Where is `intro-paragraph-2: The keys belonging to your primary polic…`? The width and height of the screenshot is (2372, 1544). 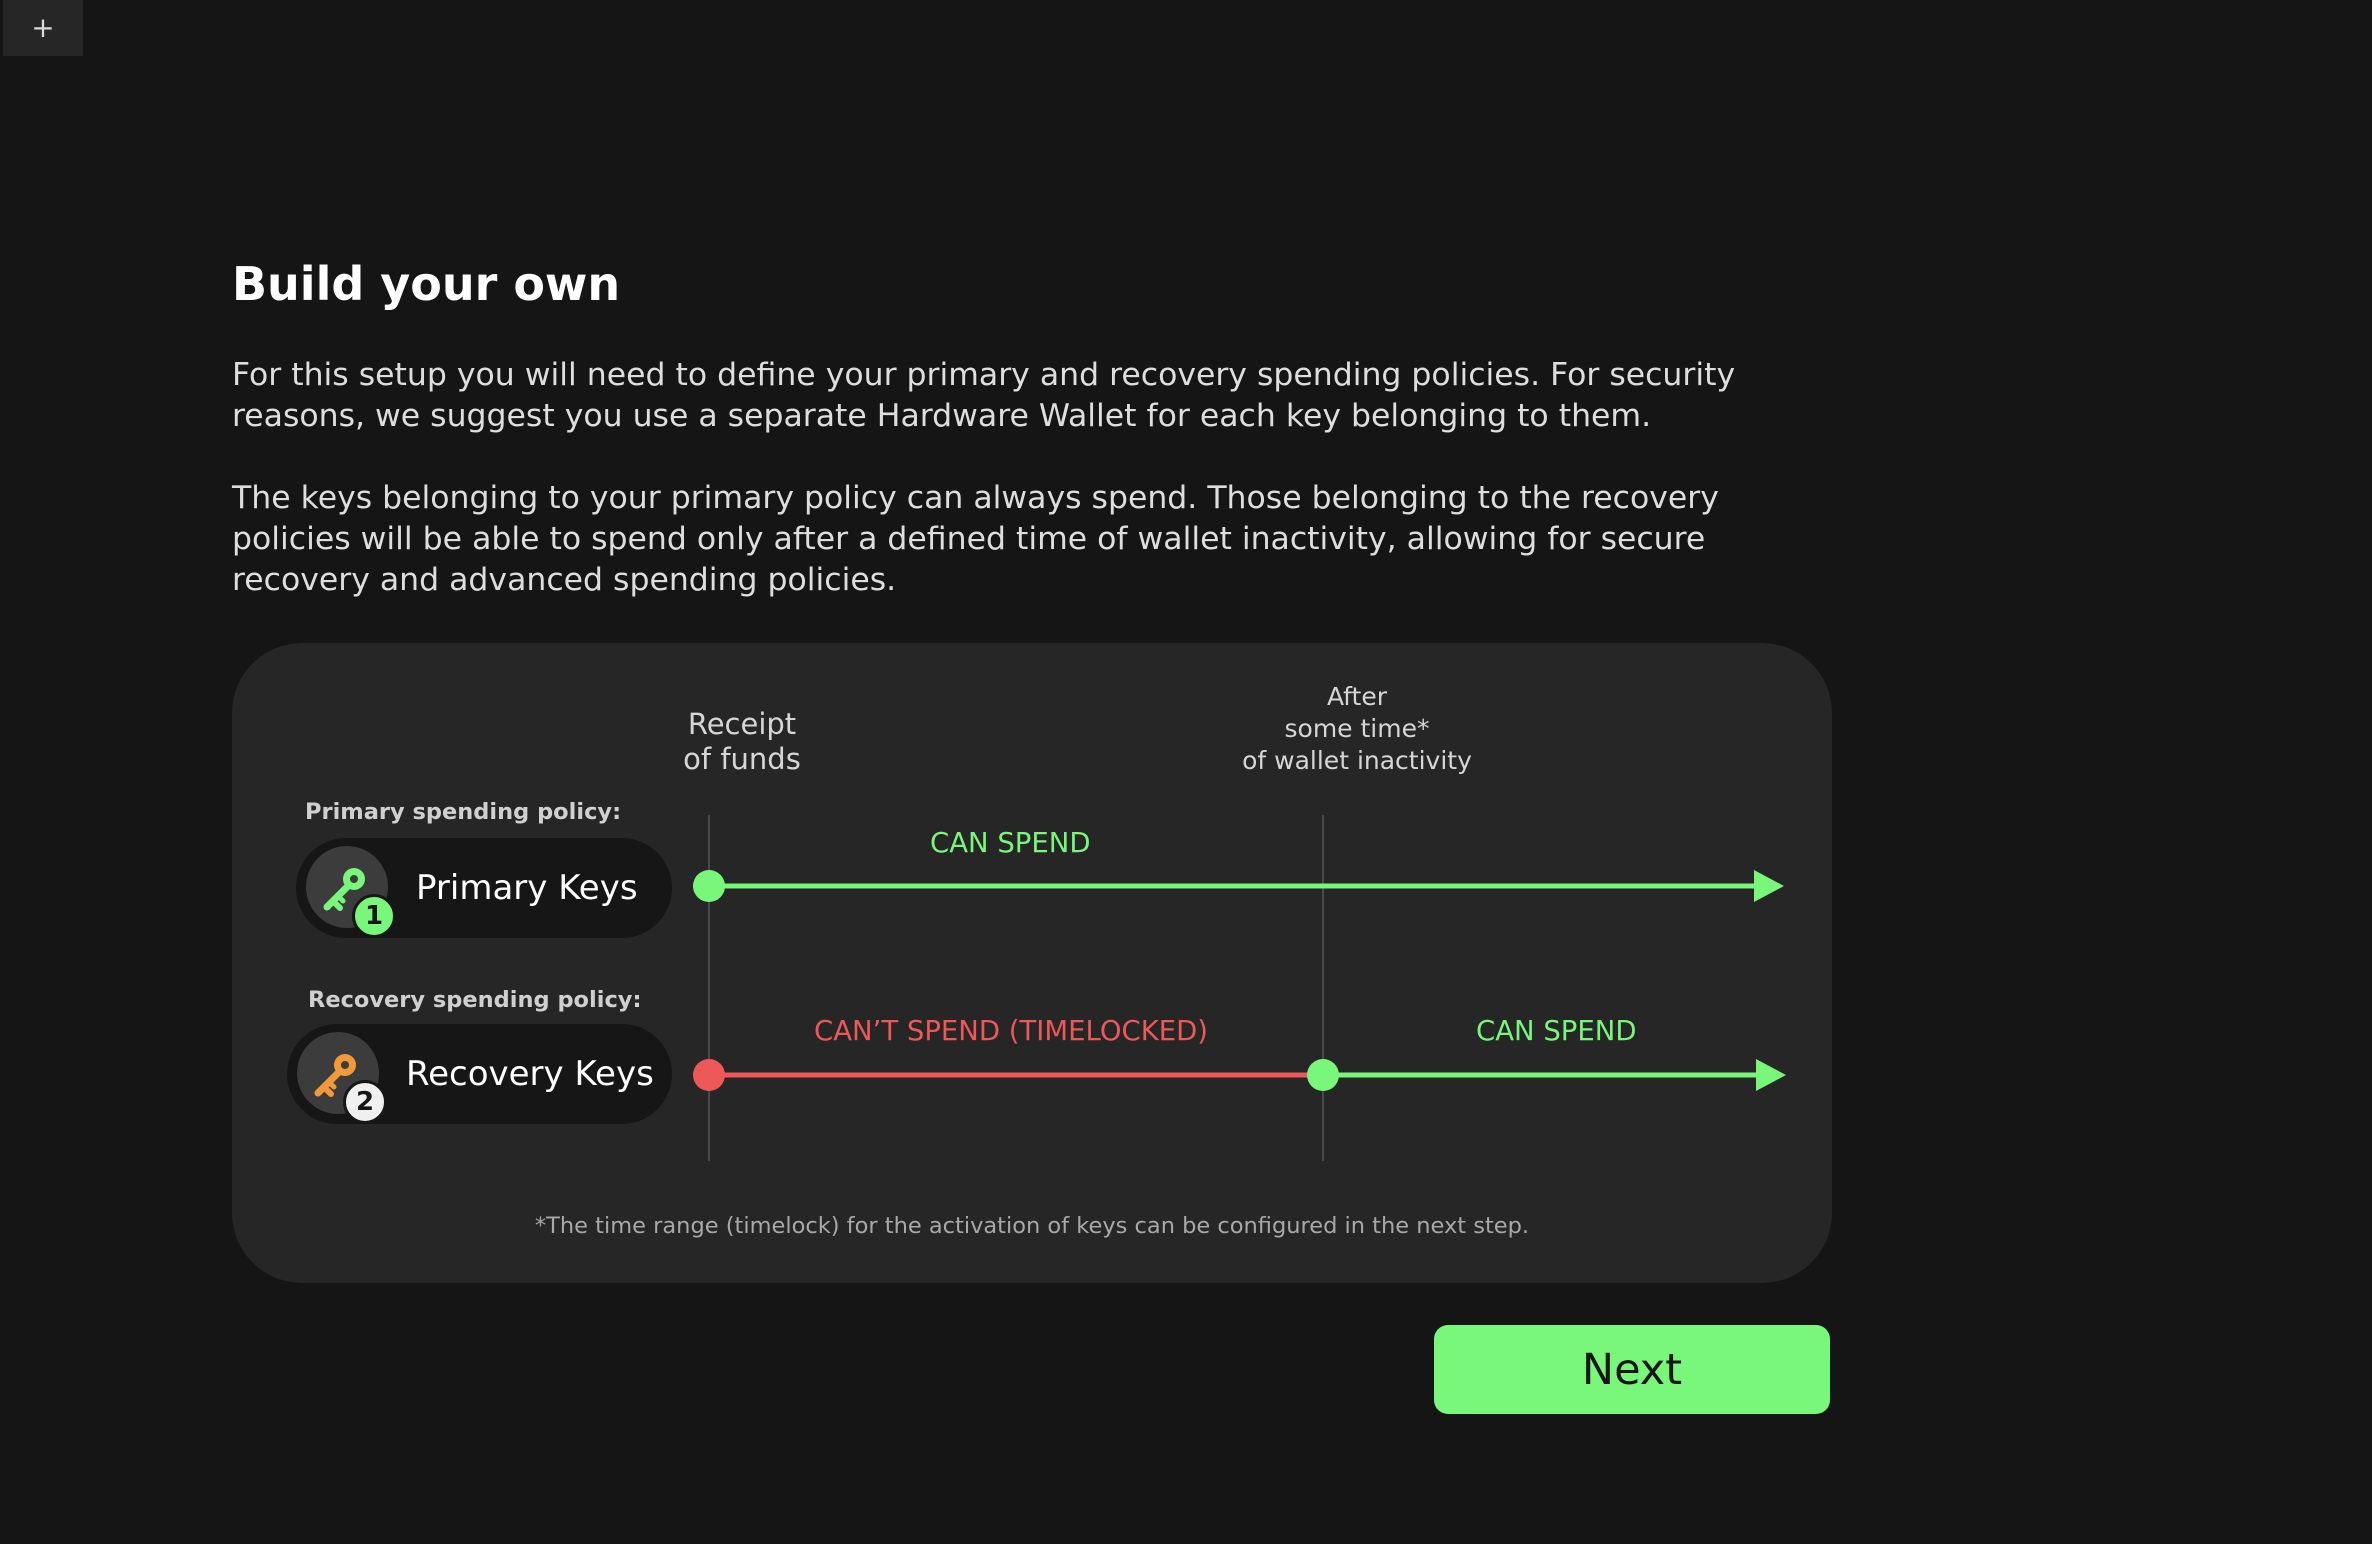
intro-paragraph-2: The keys belonging to your primary polic… is located at coordinates (975, 539).